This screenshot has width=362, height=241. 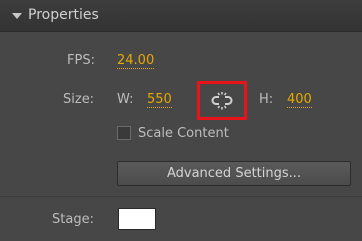 What do you see at coordinates (63, 15) in the screenshot?
I see `panel-title: Properties` at bounding box center [63, 15].